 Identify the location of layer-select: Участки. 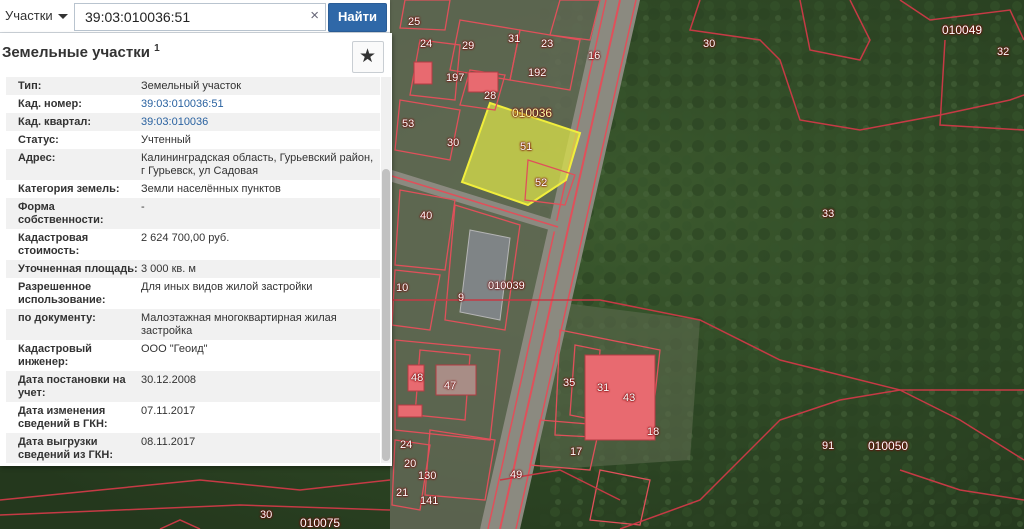
(37, 16).